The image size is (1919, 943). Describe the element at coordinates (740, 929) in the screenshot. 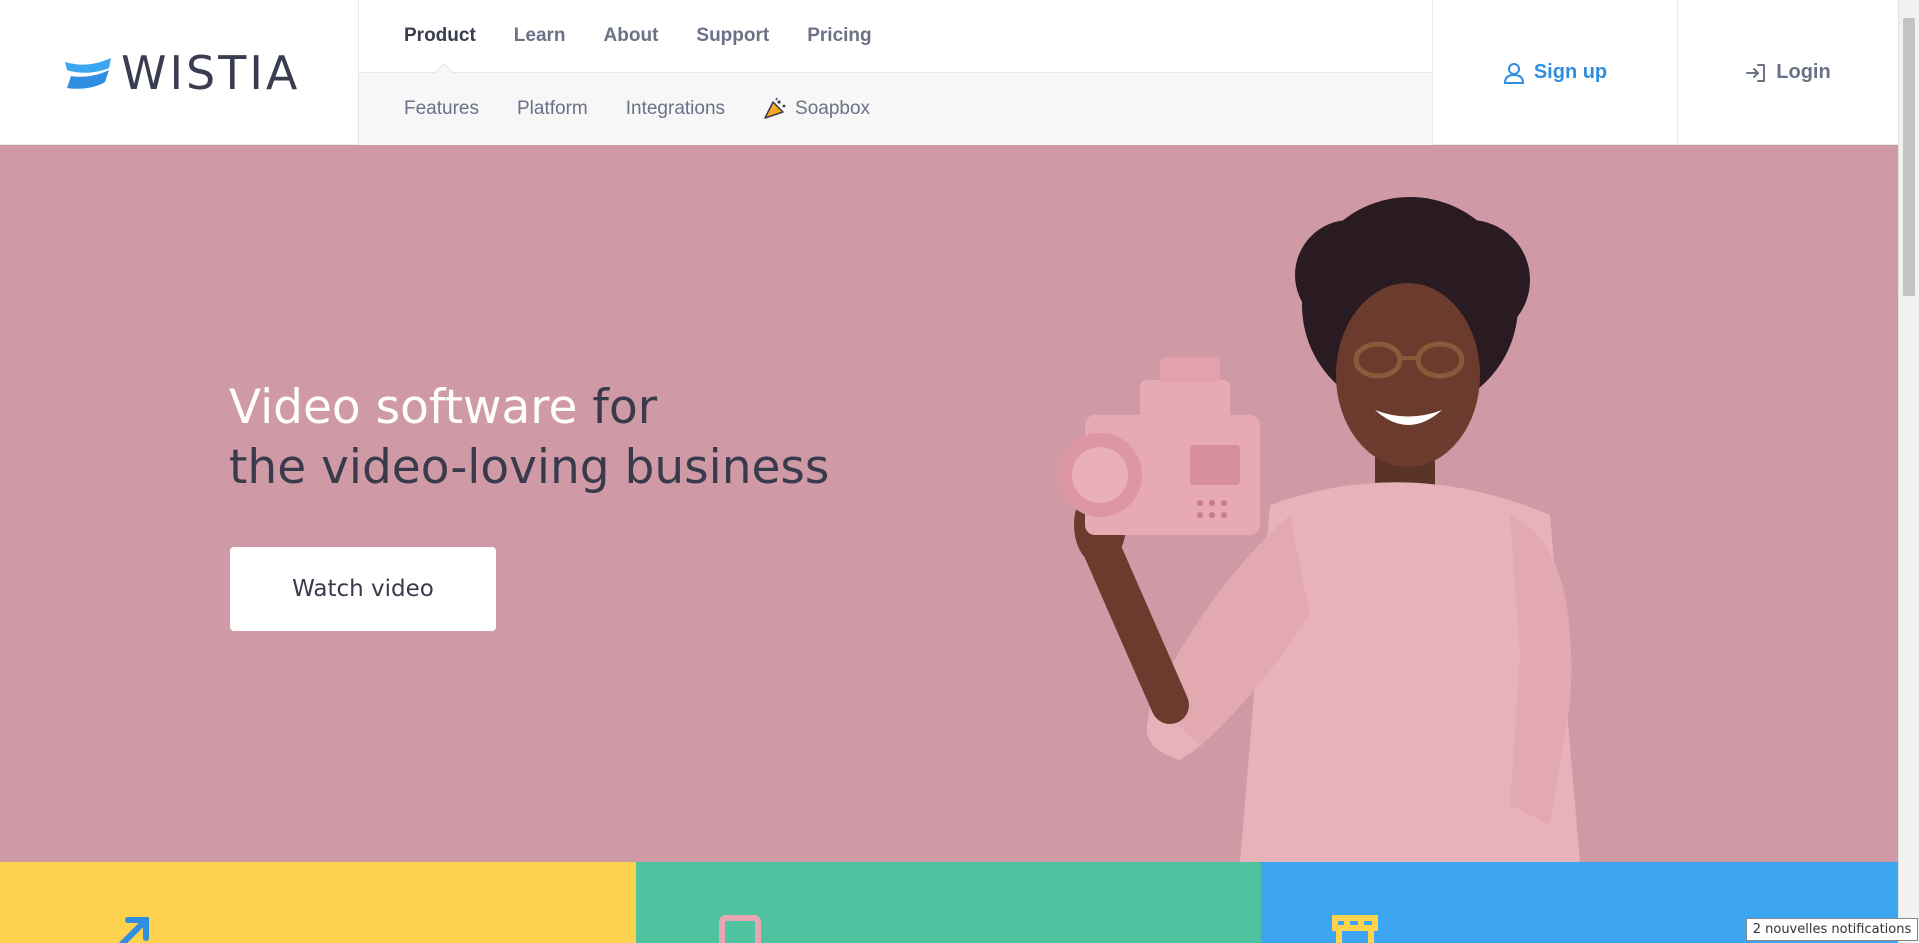

I see `tablet-icon` at that location.